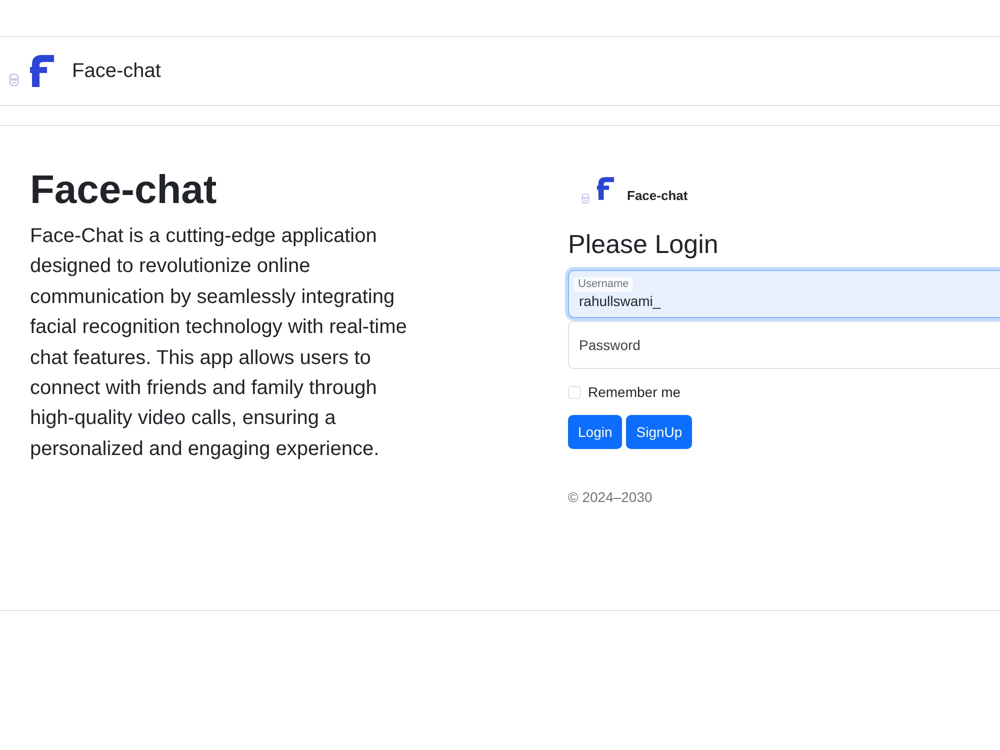 This screenshot has height=750, width=1000. I want to click on signup-button: SignUp, so click(659, 432).